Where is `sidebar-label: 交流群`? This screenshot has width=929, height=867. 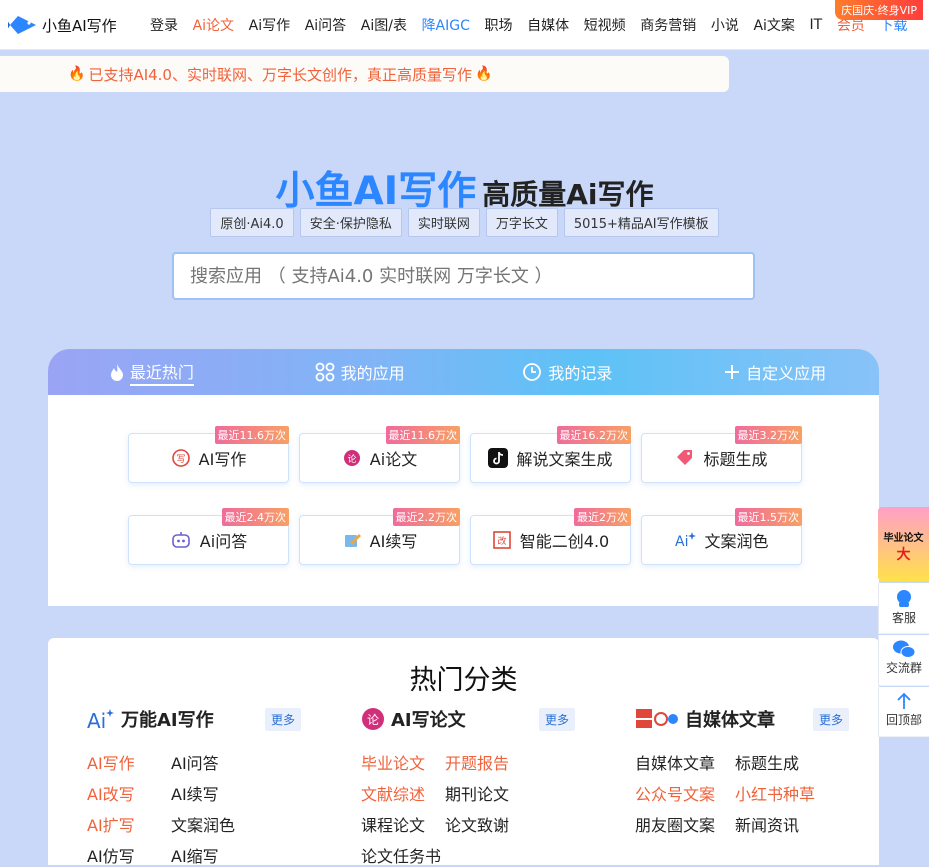
sidebar-label: 交流群 is located at coordinates (903, 668).